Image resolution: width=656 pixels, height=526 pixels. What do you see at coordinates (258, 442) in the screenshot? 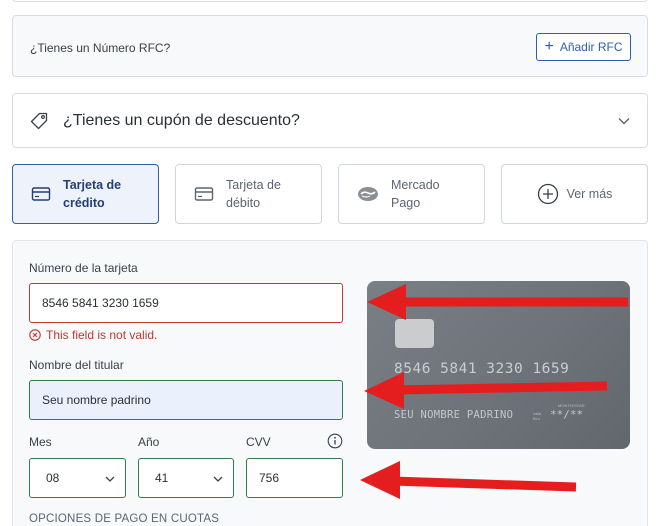
I see `cvv-label: CVV` at bounding box center [258, 442].